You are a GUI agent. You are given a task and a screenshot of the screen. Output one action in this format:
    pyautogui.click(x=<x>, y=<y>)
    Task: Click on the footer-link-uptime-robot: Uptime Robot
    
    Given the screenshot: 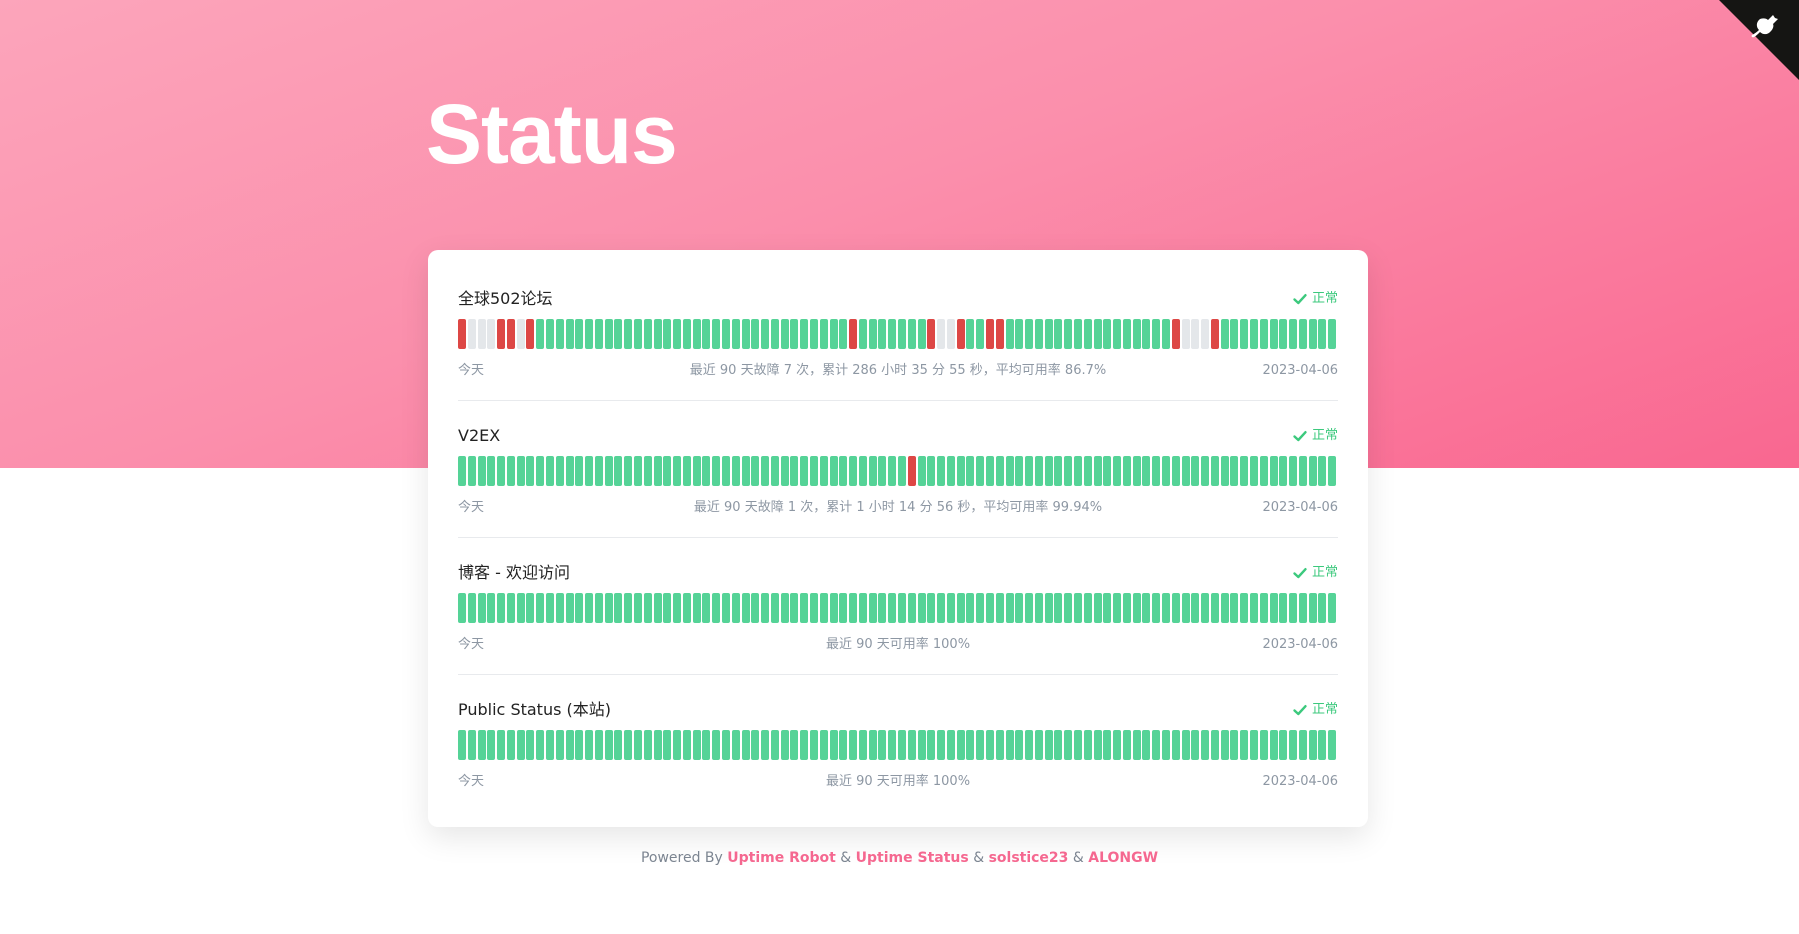 What is the action you would take?
    pyautogui.click(x=781, y=858)
    